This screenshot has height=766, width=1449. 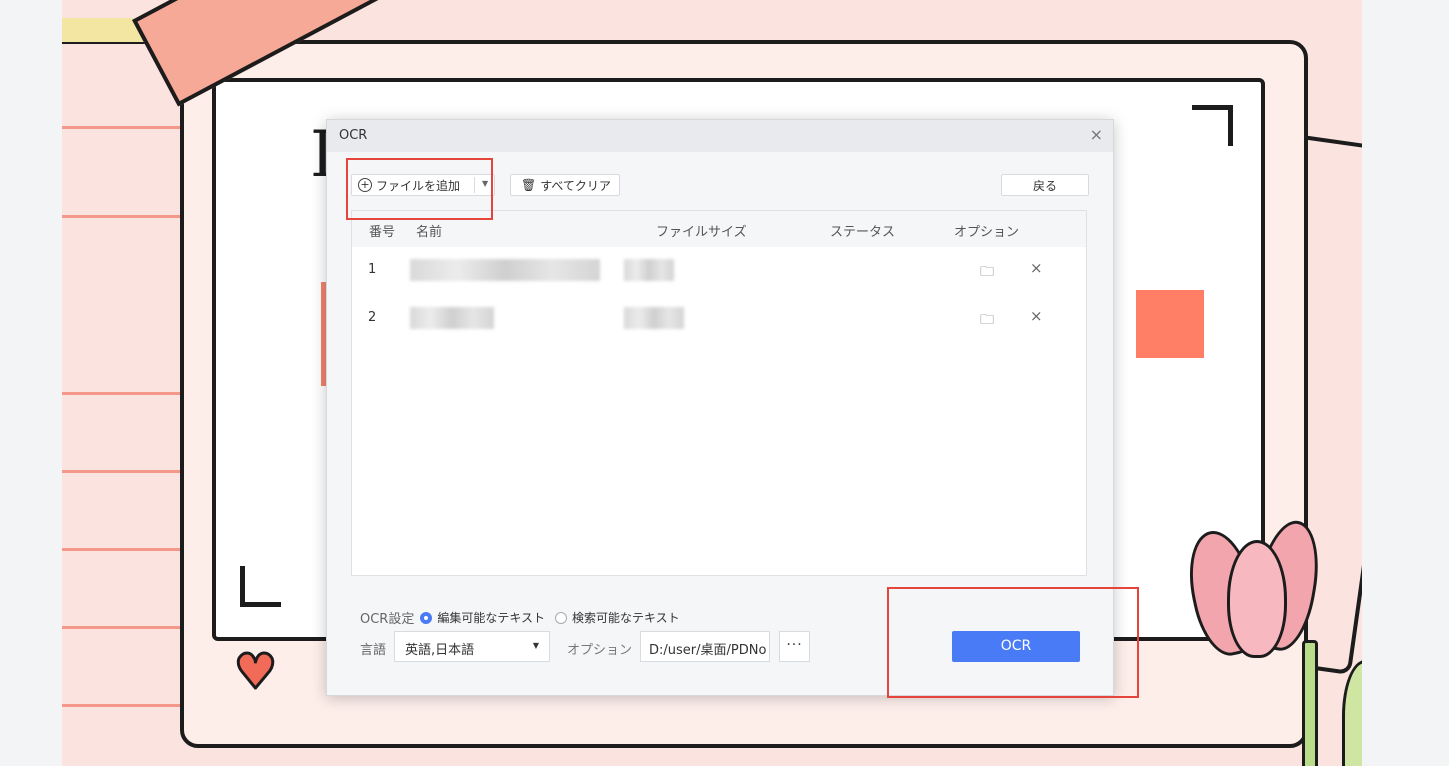 I want to click on output-path-field: D:/user/桌面/PDNo, so click(x=705, y=646).